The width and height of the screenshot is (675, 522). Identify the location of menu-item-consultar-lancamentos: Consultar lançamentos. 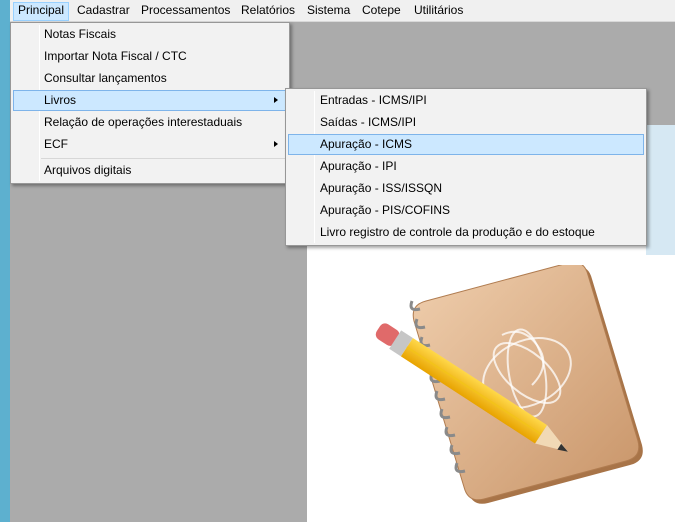
(150, 78).